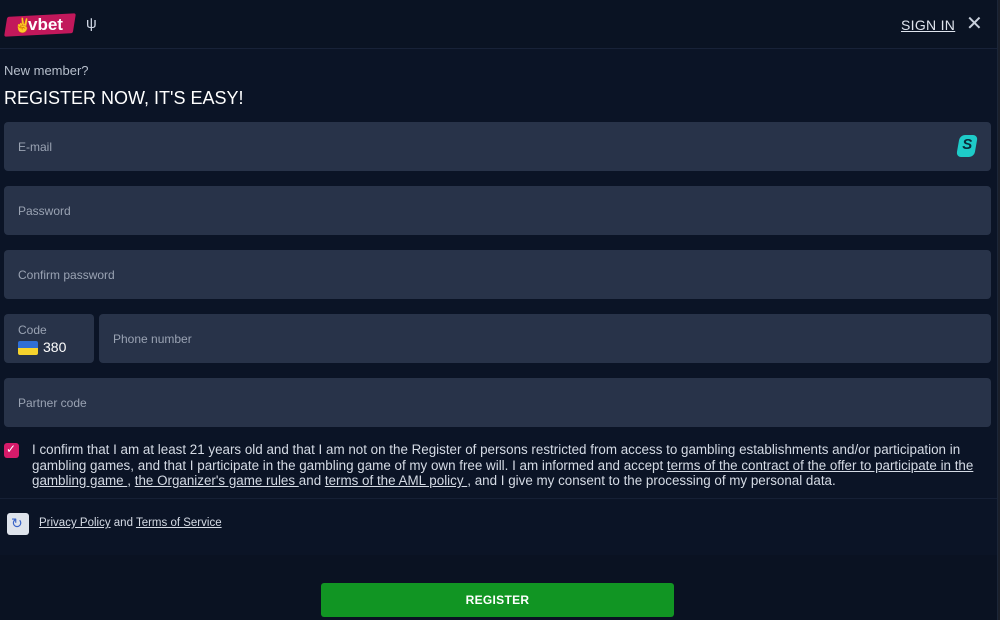  Describe the element at coordinates (49, 338) in the screenshot. I see `country-code-select: Code 380` at that location.